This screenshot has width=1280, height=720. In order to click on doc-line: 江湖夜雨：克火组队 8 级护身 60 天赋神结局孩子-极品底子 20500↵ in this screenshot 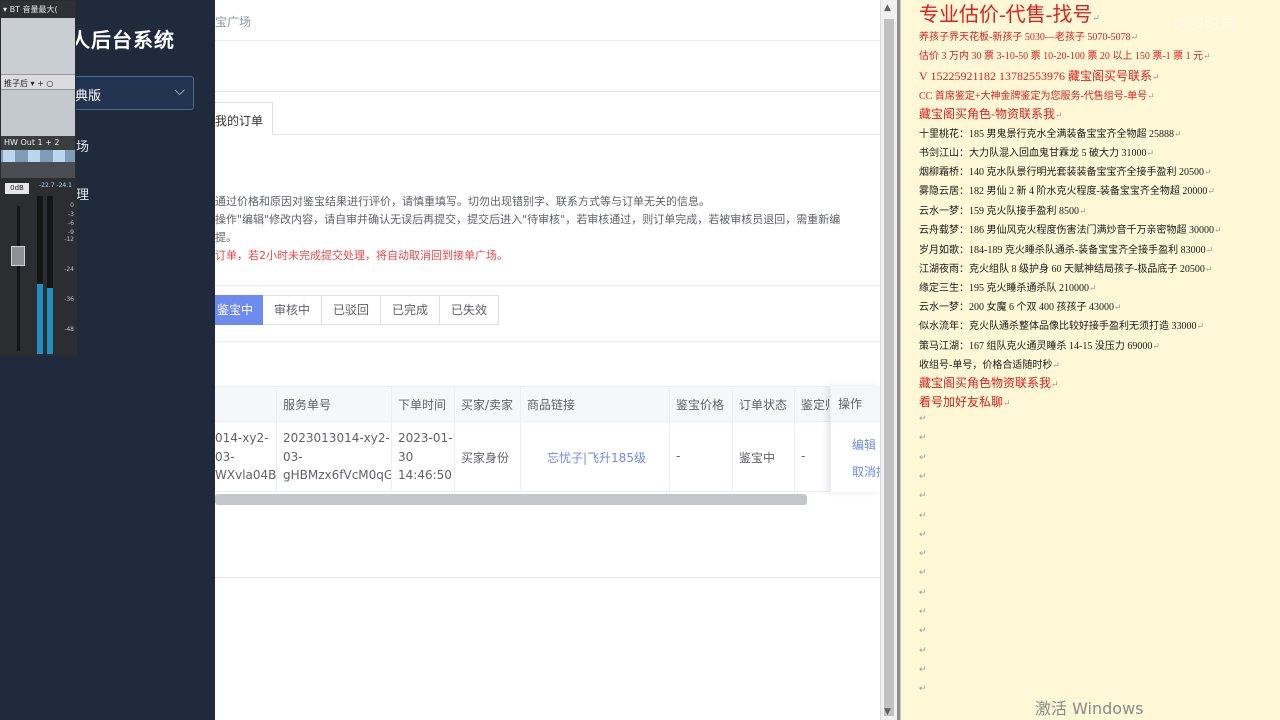, I will do `click(1066, 269)`.